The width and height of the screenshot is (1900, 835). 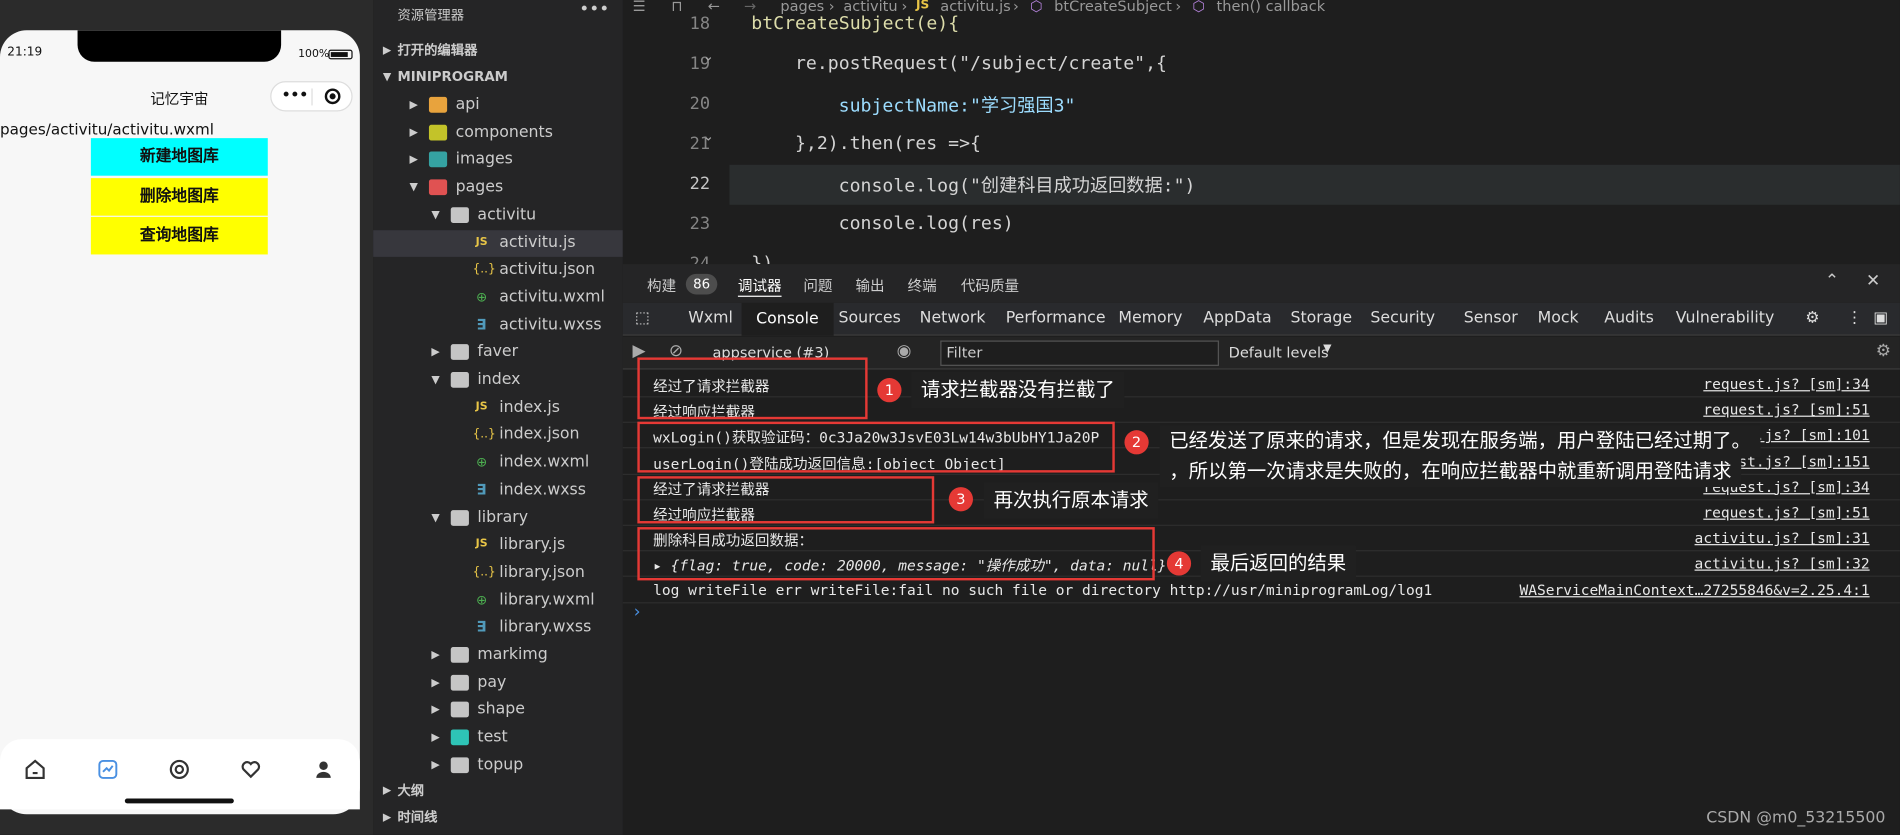 I want to click on tree-item: ▼ pages, so click(x=498, y=188).